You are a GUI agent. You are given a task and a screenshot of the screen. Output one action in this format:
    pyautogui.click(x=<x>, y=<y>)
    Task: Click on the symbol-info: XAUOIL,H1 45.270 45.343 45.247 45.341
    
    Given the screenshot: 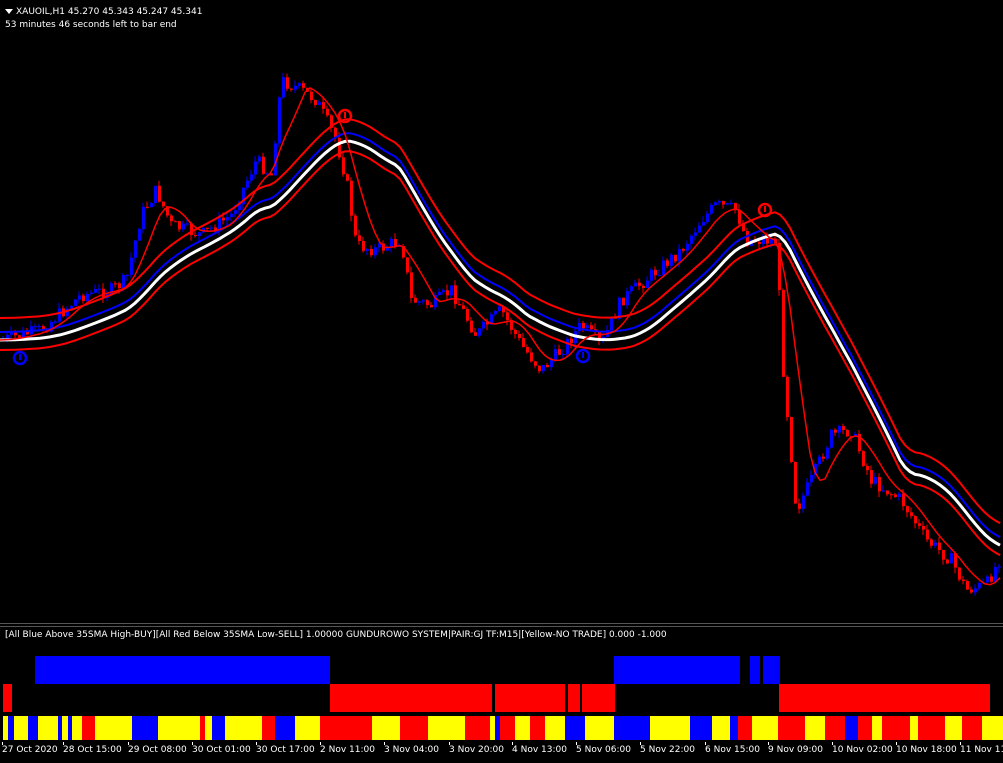 What is the action you would take?
    pyautogui.click(x=103, y=12)
    